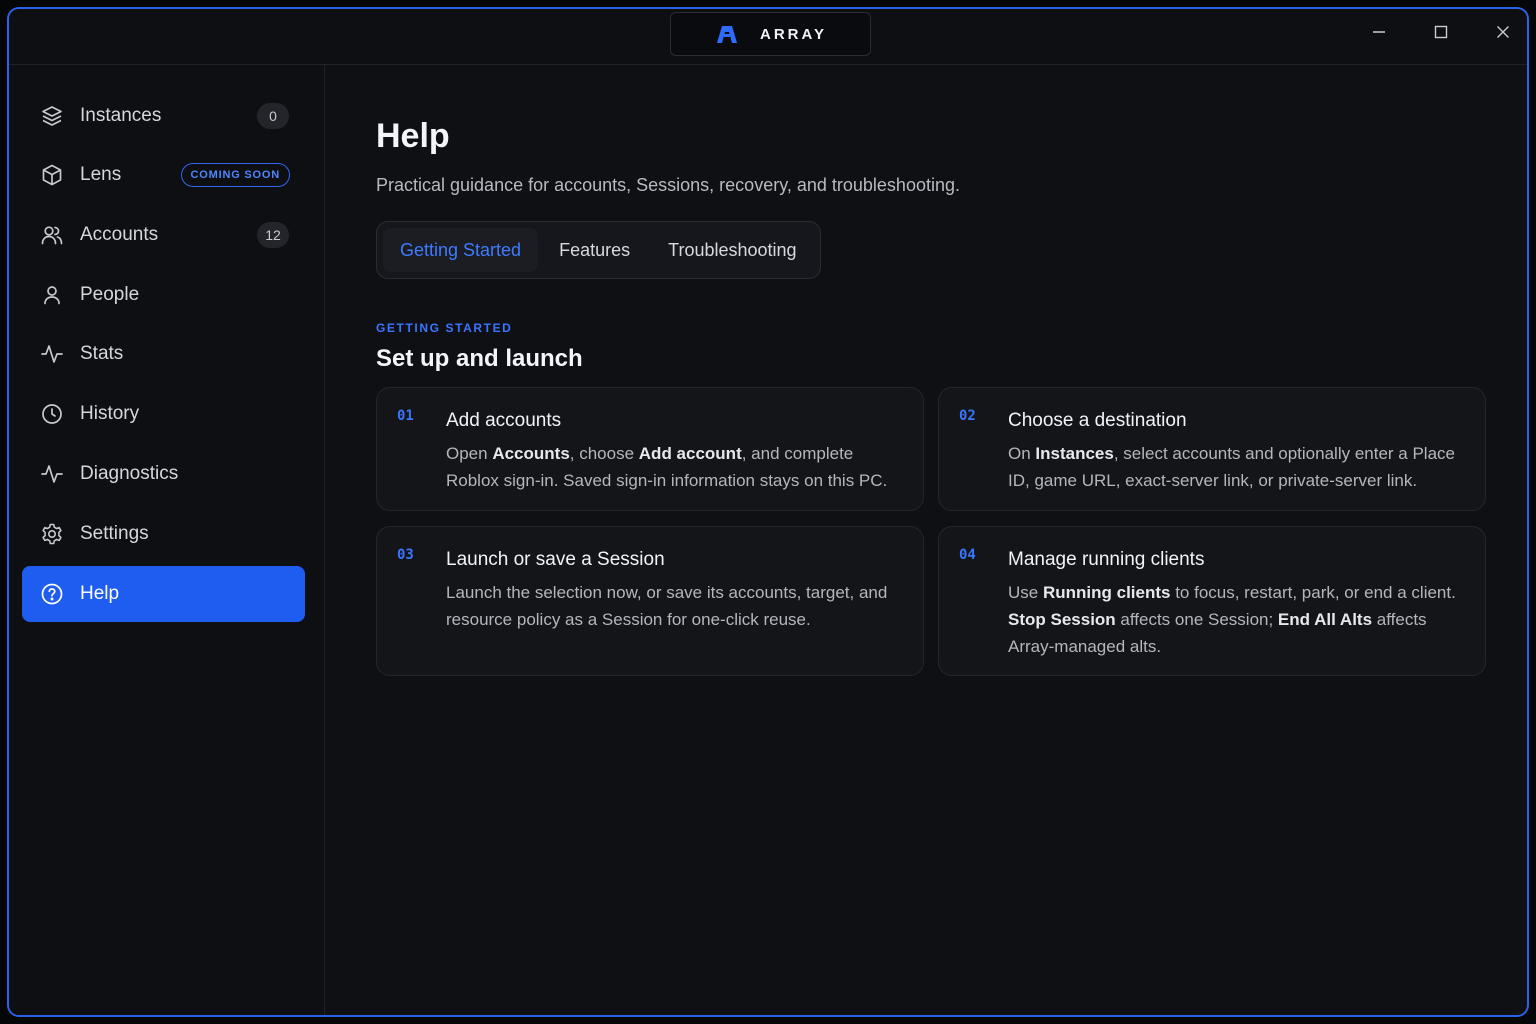 The image size is (1536, 1024). What do you see at coordinates (1196, 619) in the screenshot?
I see `body-text: affects one Session;` at bounding box center [1196, 619].